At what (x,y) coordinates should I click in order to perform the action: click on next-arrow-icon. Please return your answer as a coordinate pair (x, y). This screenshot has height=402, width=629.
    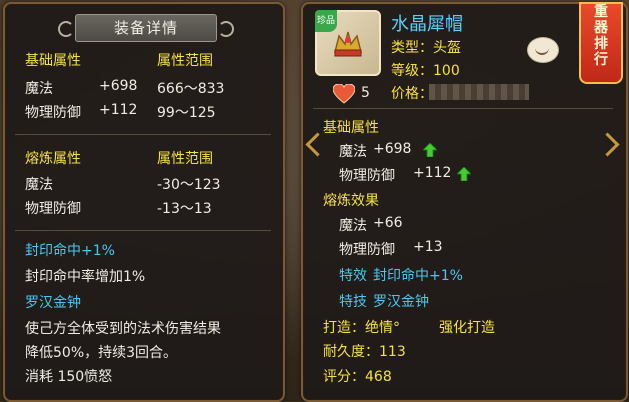
    Looking at the image, I should click on (607, 144).